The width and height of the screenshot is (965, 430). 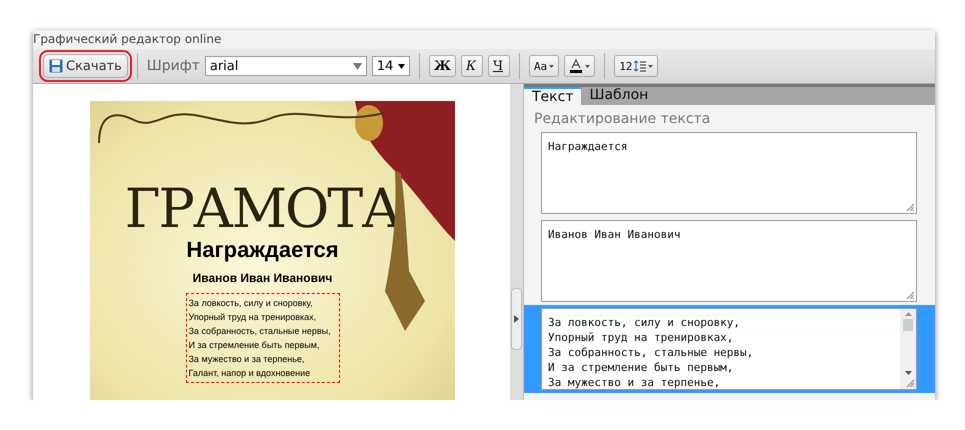 I want to click on bold-button: Ж, so click(x=442, y=66).